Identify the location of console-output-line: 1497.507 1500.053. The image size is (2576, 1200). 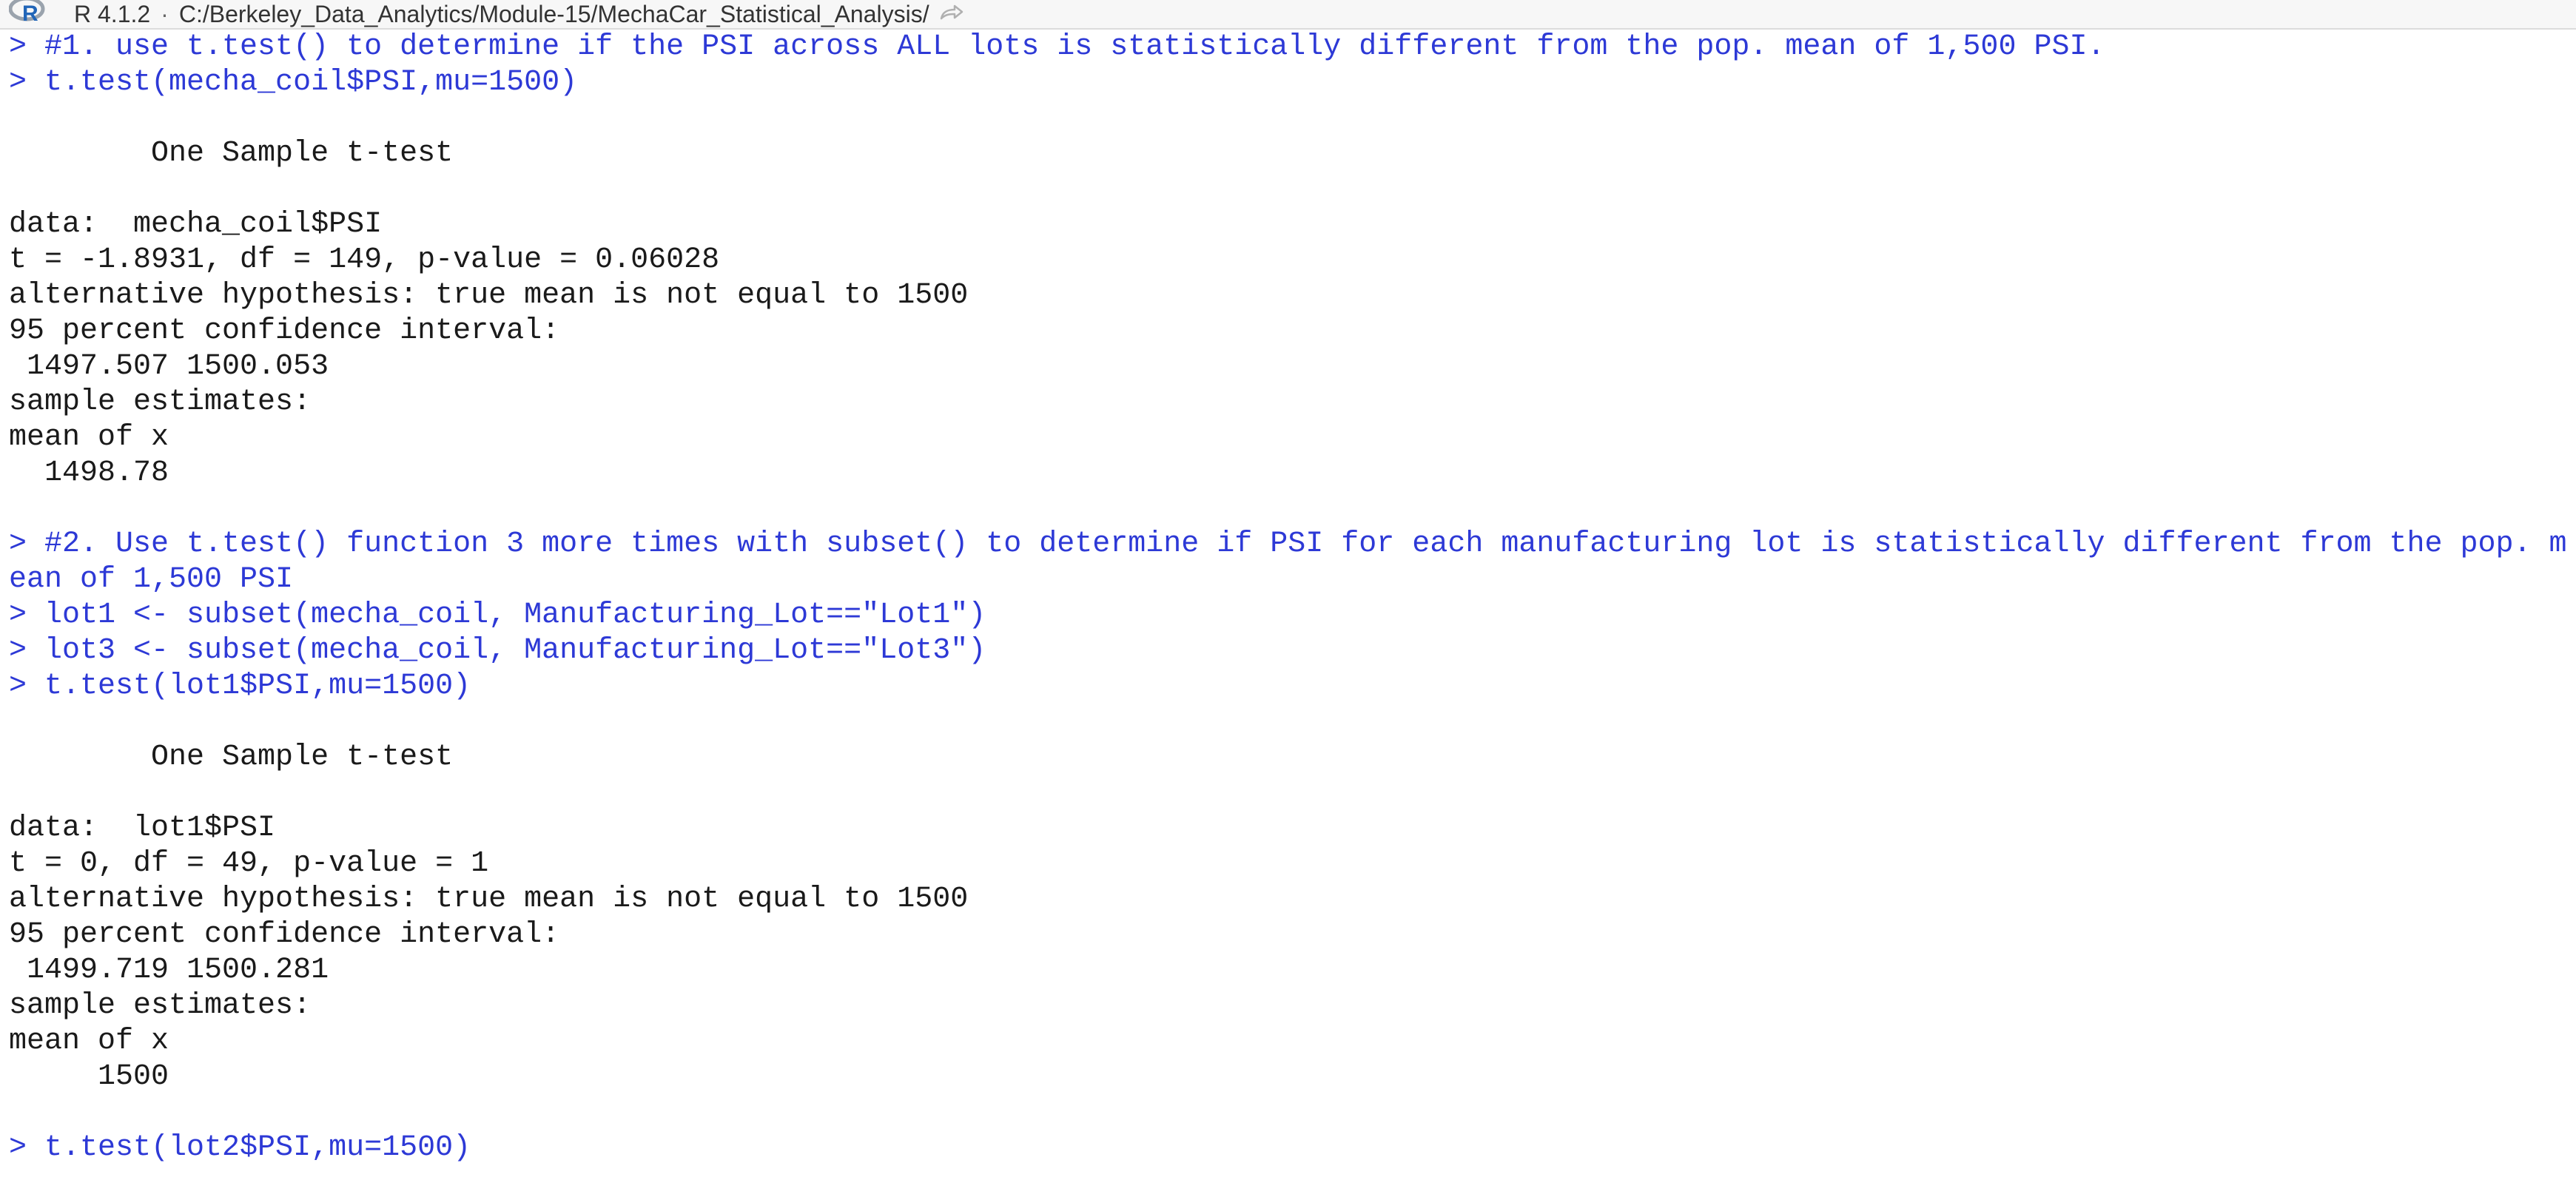
(169, 366).